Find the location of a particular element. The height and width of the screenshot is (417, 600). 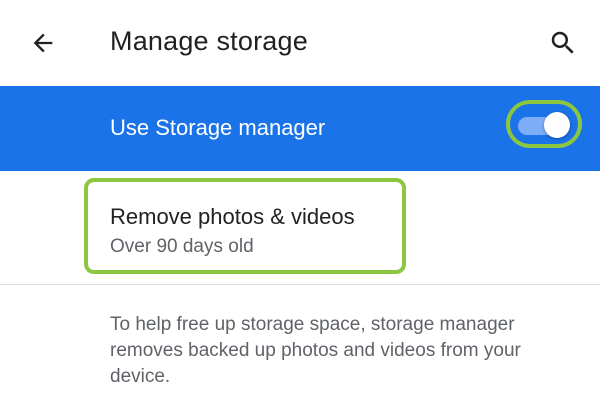

back-button is located at coordinates (43, 43).